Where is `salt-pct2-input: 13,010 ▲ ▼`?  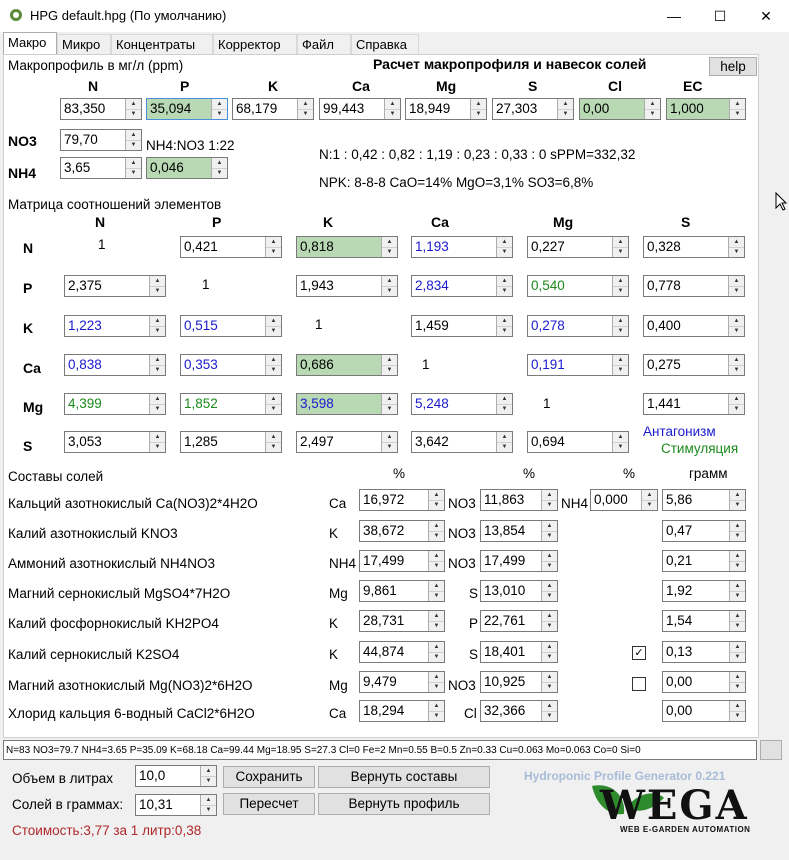
salt-pct2-input: 13,010 ▲ ▼ is located at coordinates (519, 591).